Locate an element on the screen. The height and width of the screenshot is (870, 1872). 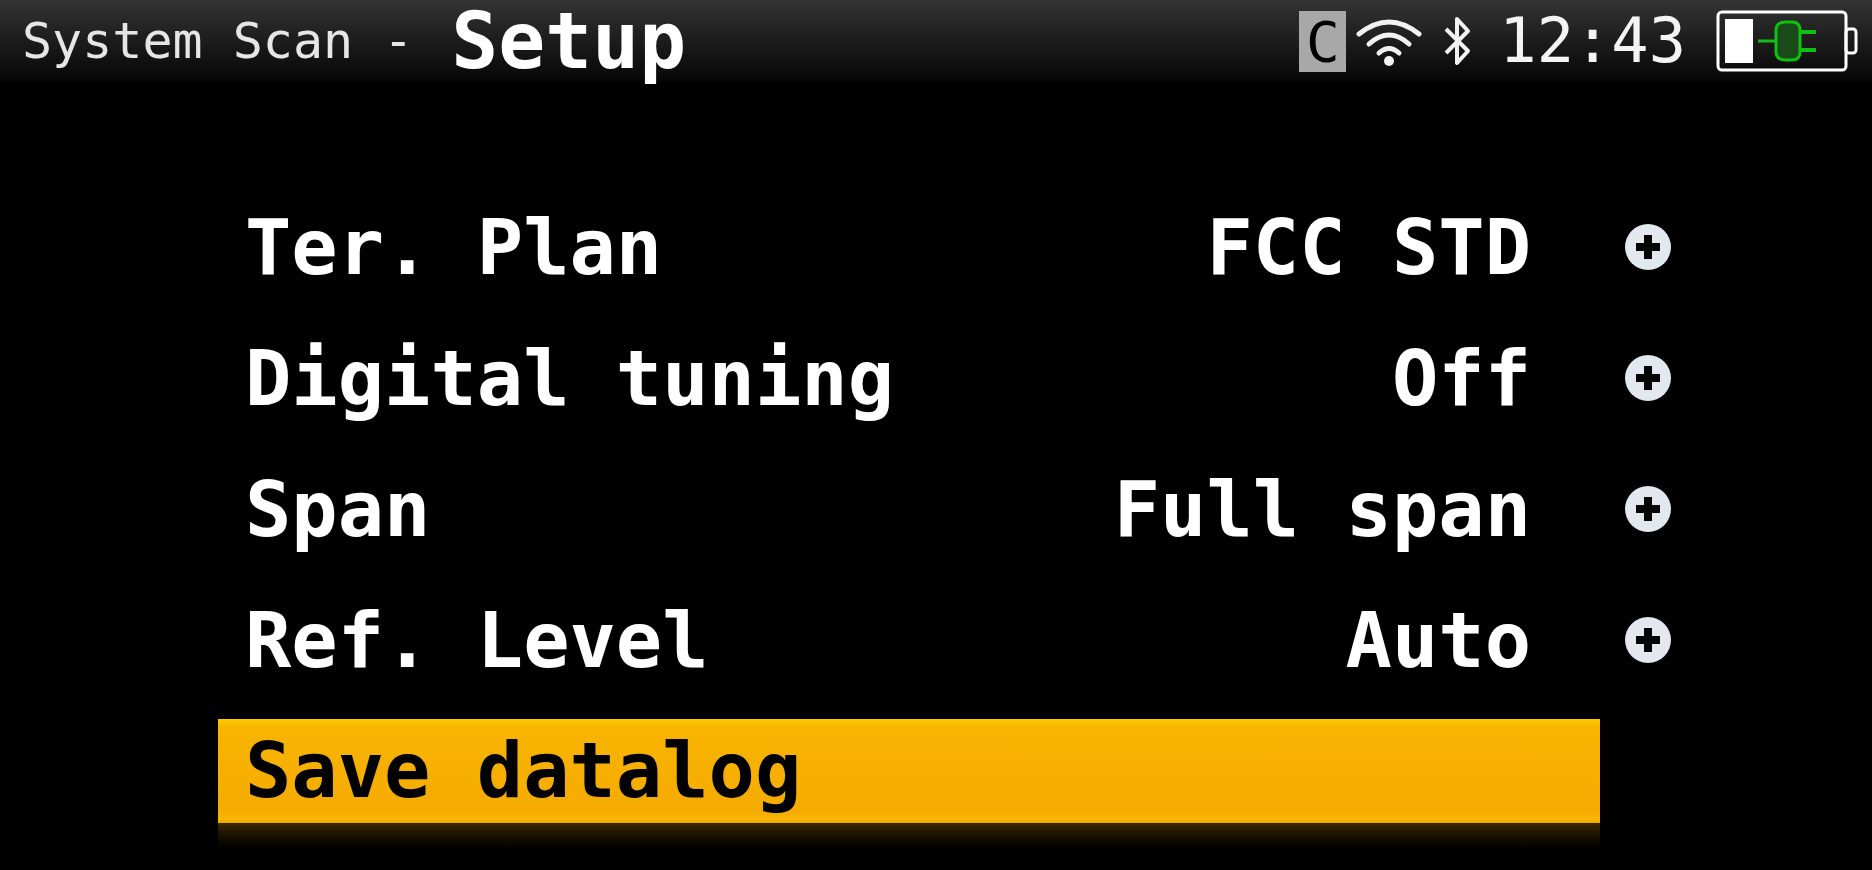
setting-value: Full span is located at coordinates (1322, 509).